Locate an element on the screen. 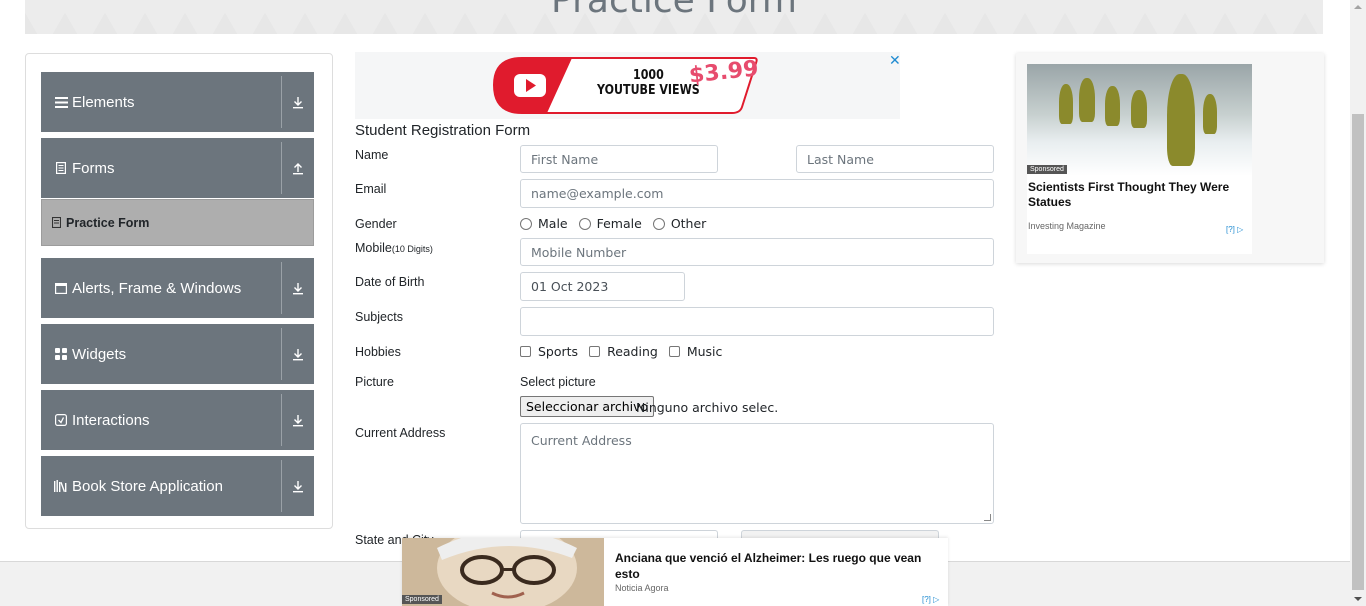  document-small-icon is located at coordinates (57, 222).